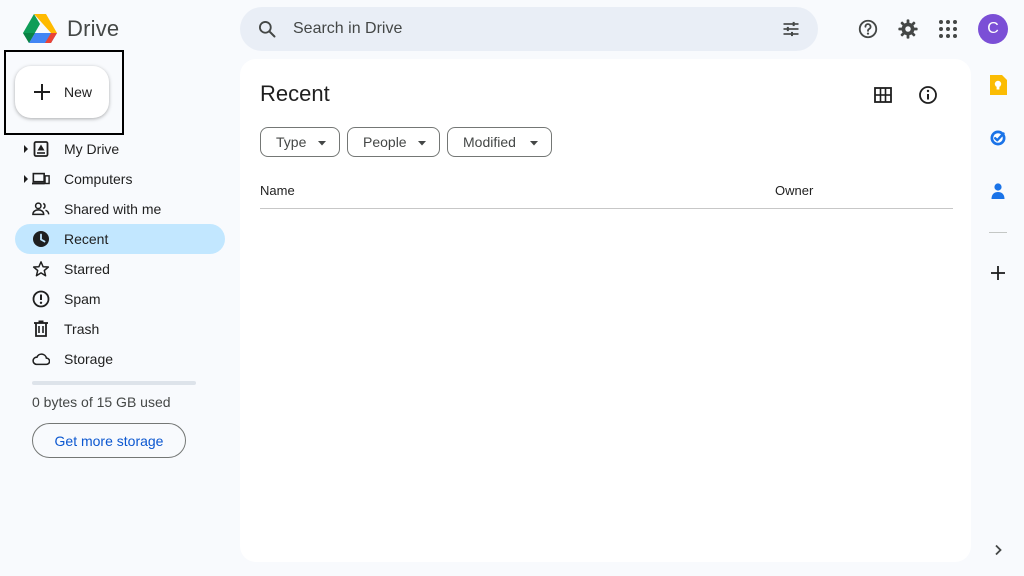 The width and height of the screenshot is (1024, 576). Describe the element at coordinates (948, 29) in the screenshot. I see `apps-grid-icon` at that location.